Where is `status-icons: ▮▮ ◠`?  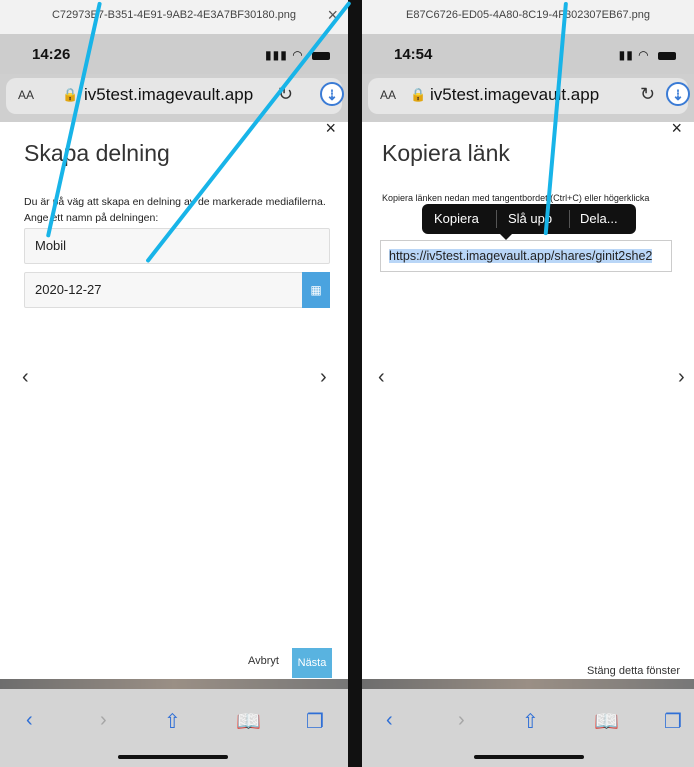
status-icons: ▮▮ ◠ is located at coordinates (647, 55).